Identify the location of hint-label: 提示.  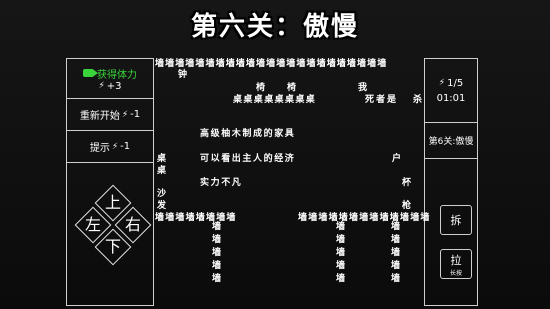
(99, 148).